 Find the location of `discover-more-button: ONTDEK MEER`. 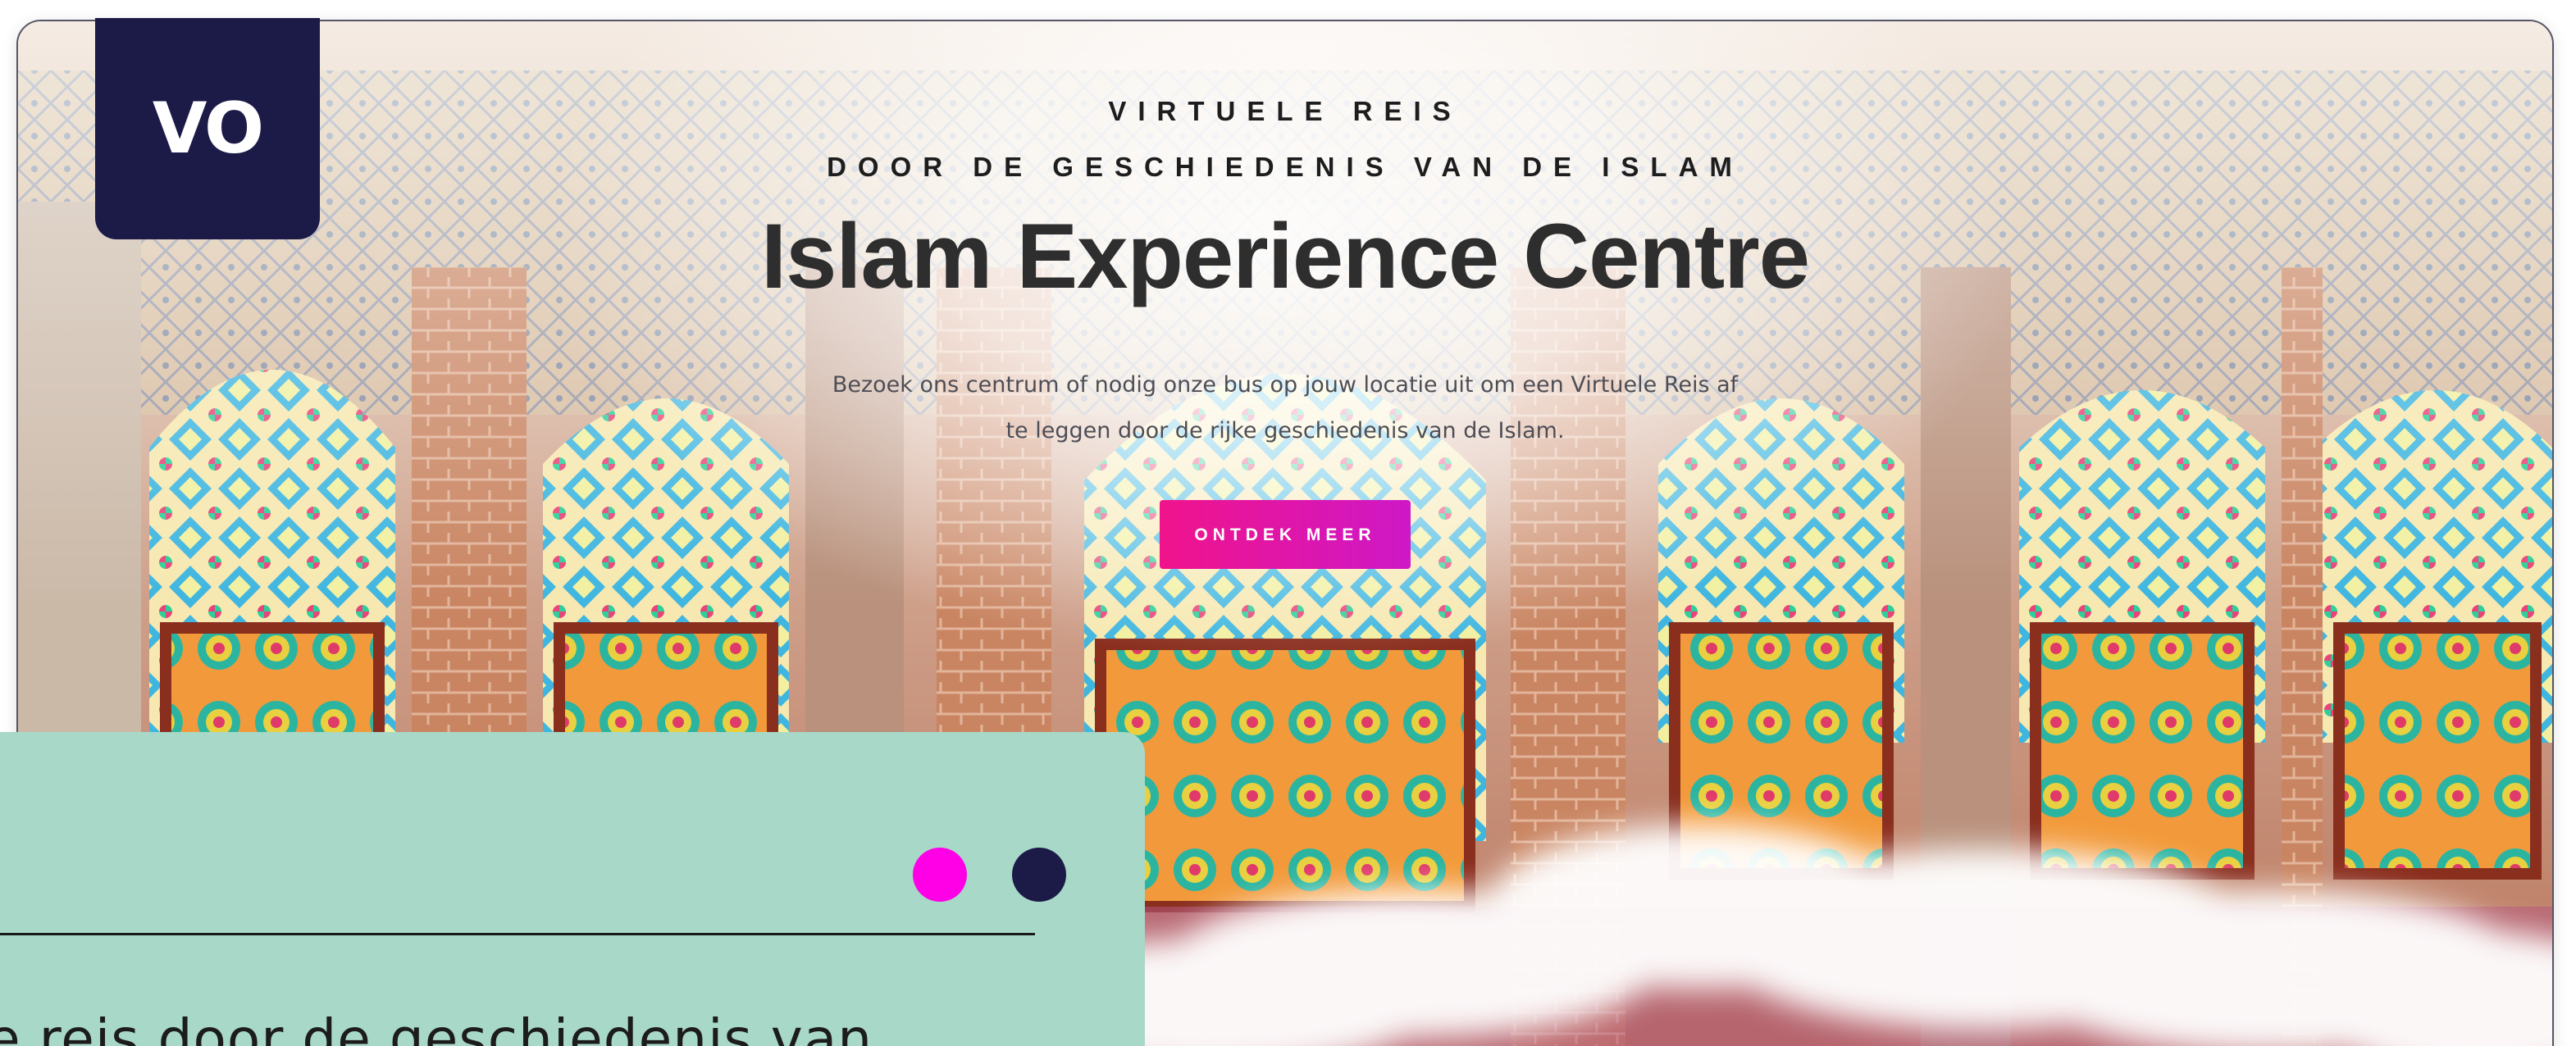

discover-more-button: ONTDEK MEER is located at coordinates (1285, 534).